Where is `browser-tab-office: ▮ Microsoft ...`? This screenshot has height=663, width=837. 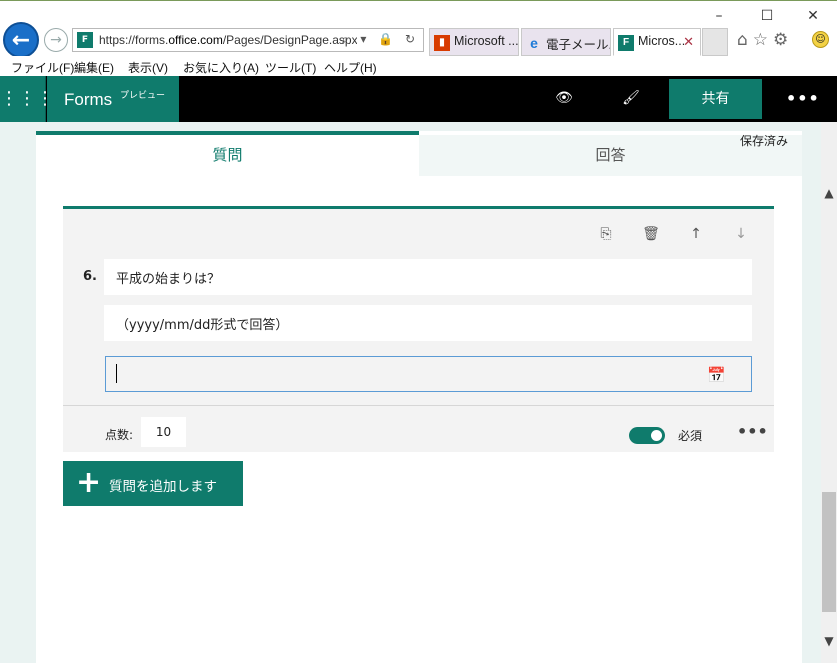 browser-tab-office: ▮ Microsoft ... is located at coordinates (474, 42).